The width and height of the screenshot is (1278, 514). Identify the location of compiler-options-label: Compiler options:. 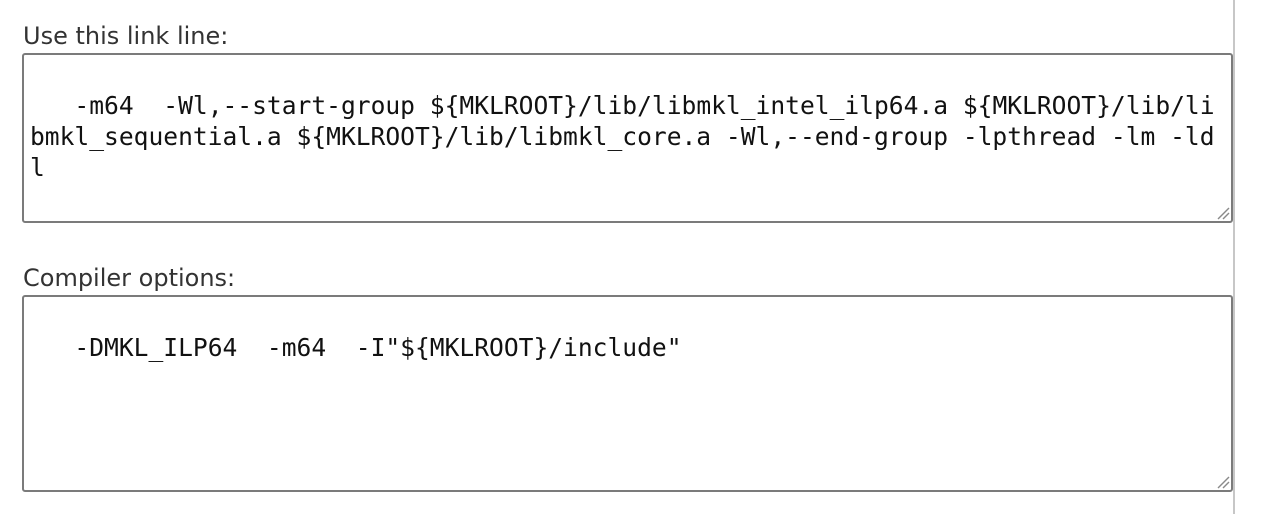
(129, 278).